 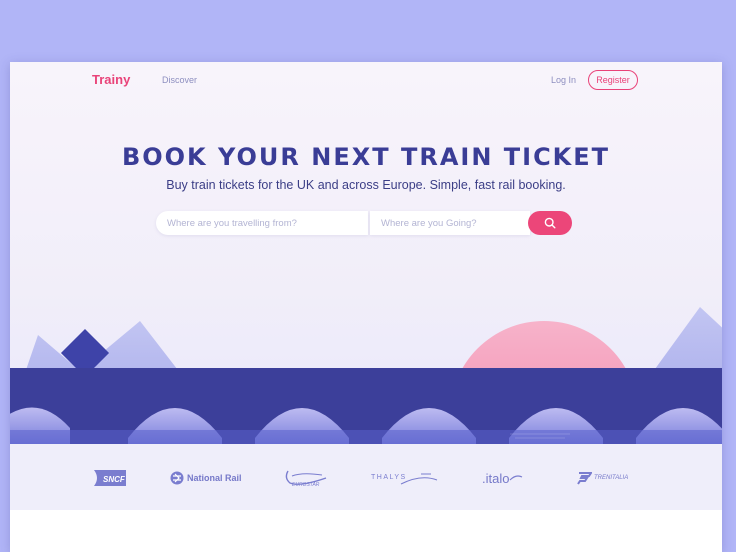 I want to click on nav-discover-link: Discover, so click(x=179, y=80).